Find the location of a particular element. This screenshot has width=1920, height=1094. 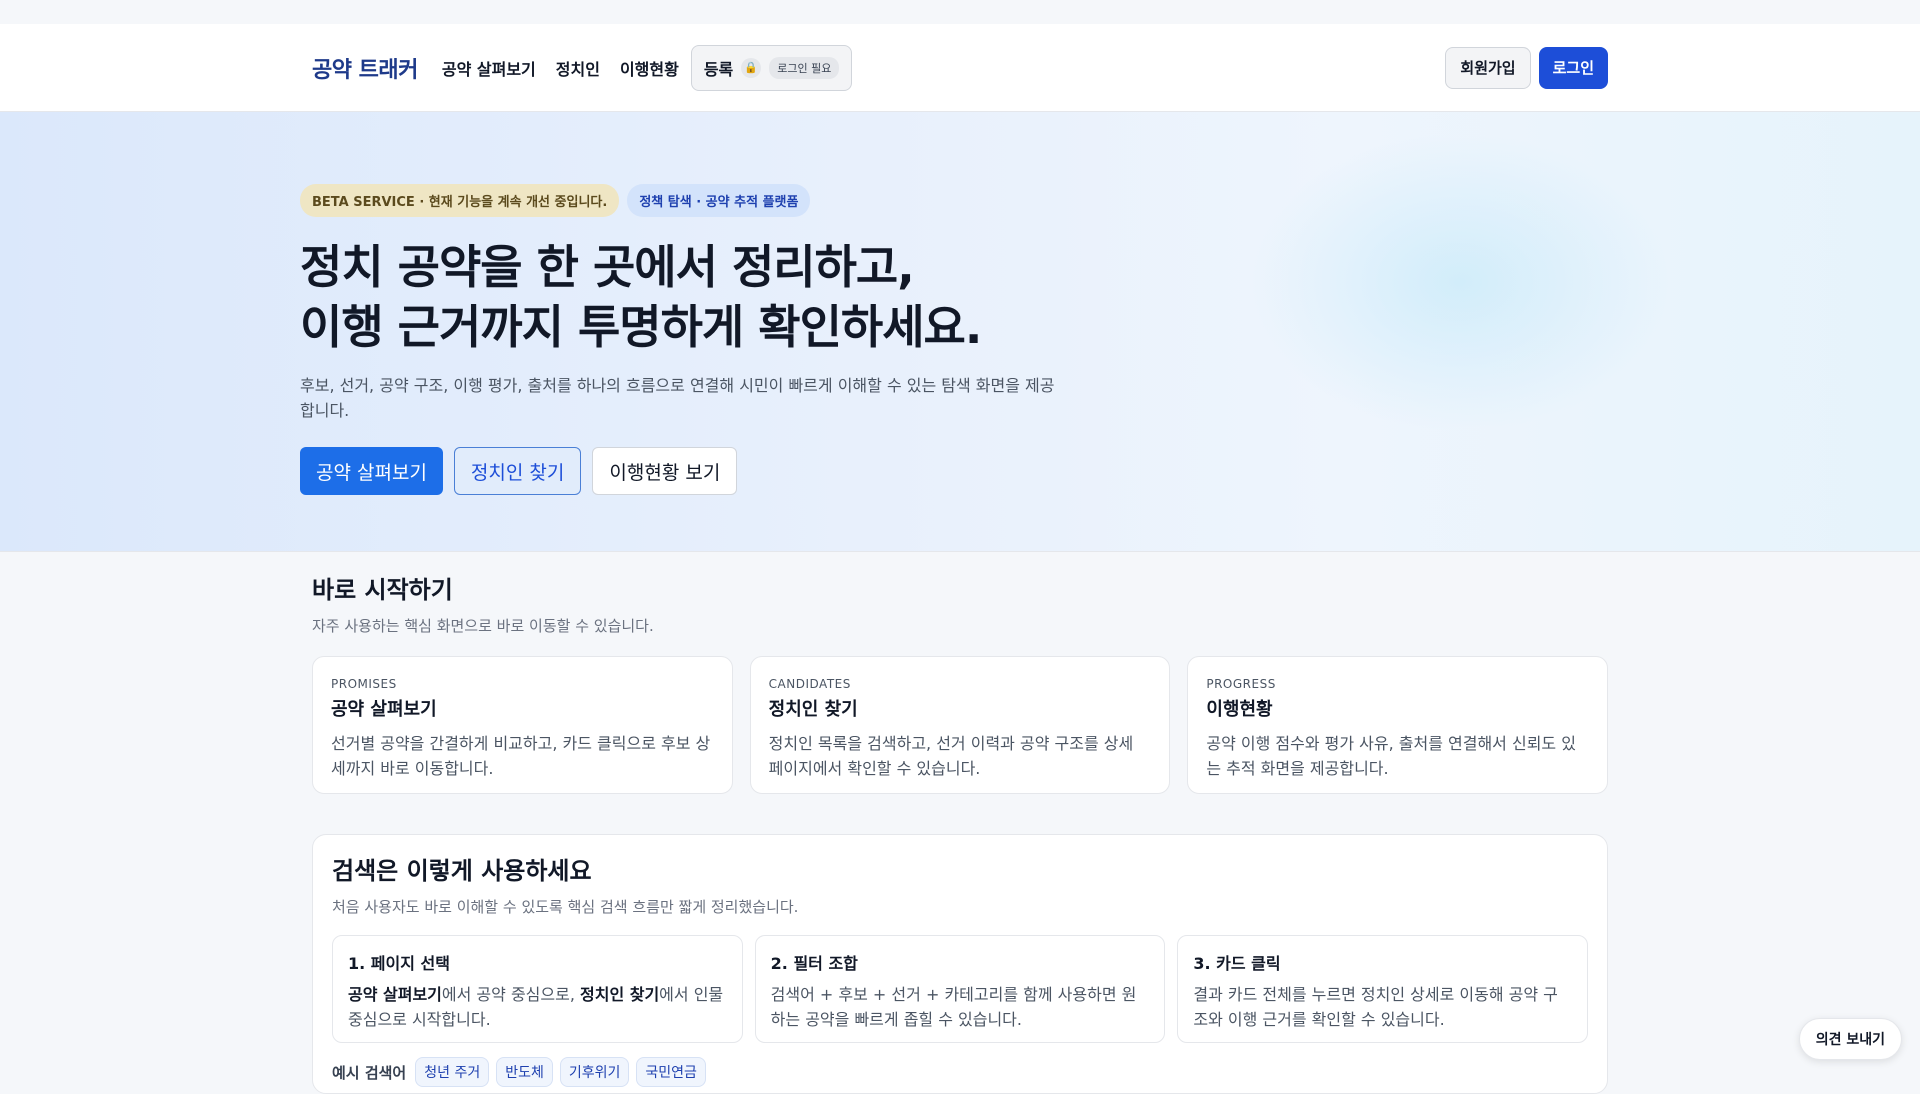

feedback-button: 의견 보내기 is located at coordinates (1850, 1039).